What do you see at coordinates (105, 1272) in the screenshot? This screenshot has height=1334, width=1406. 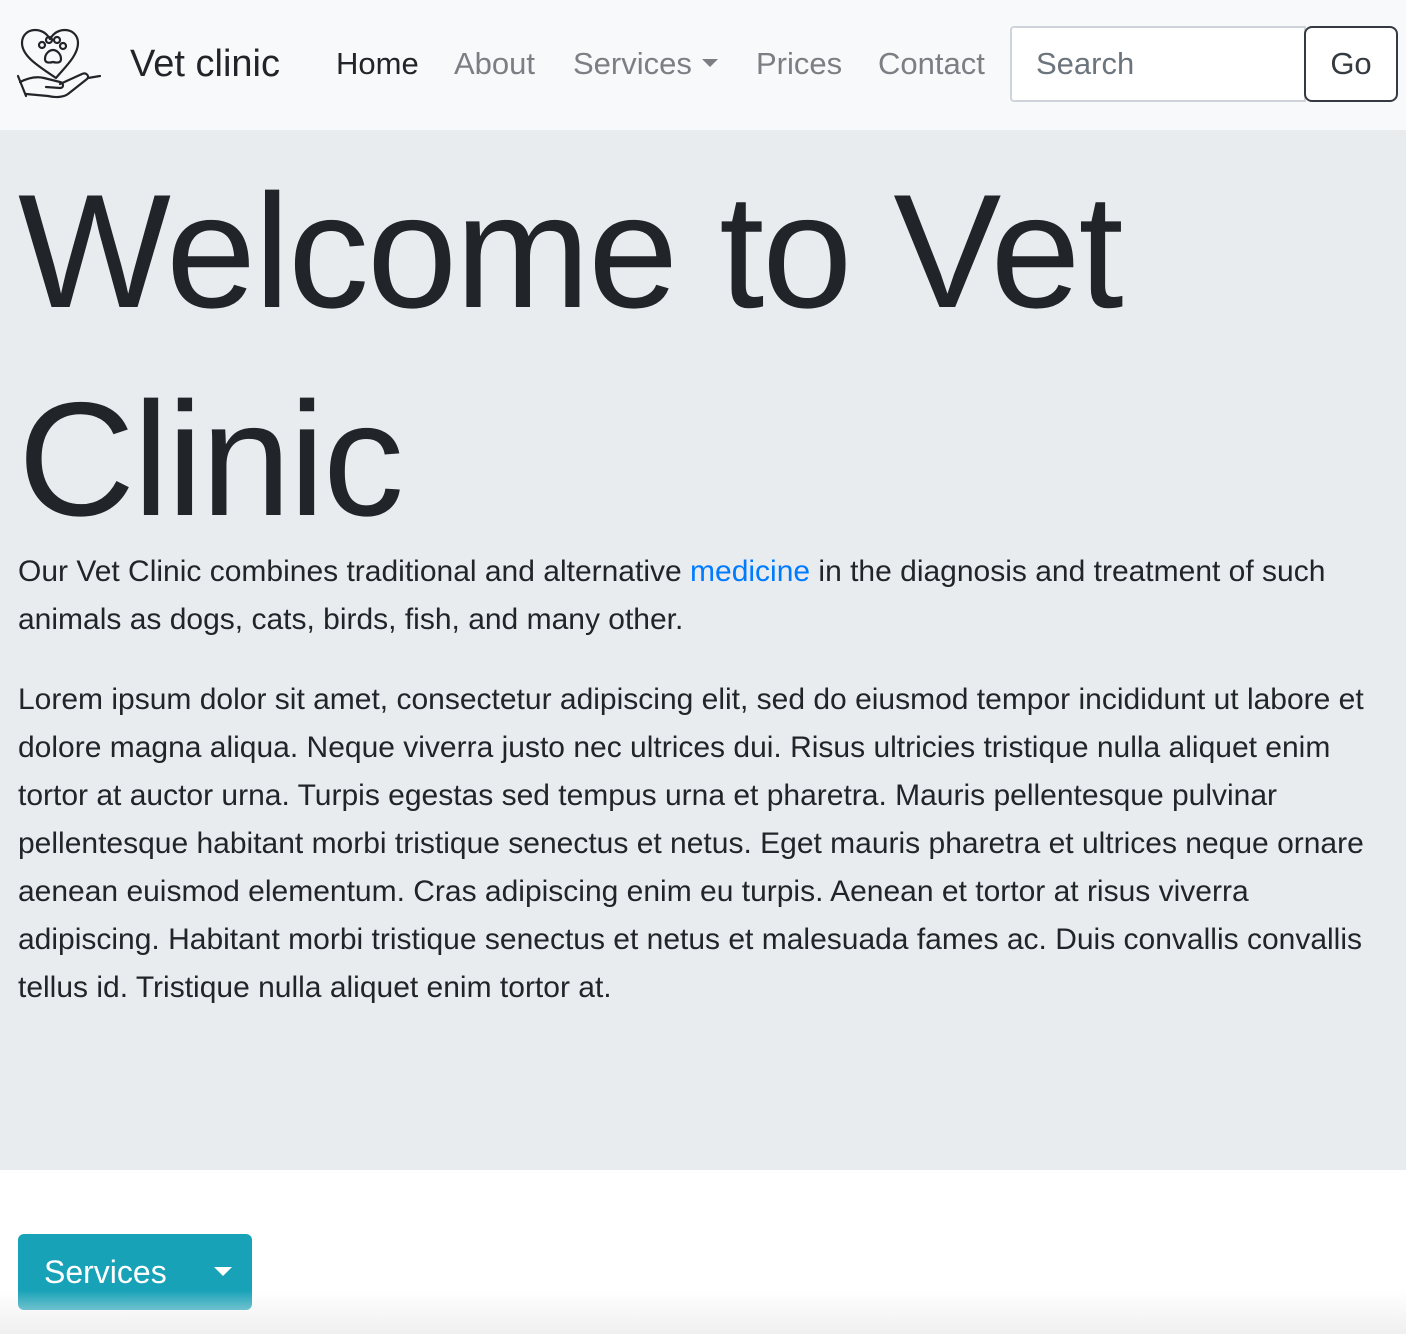 I see `services-dropdown-label: Services` at bounding box center [105, 1272].